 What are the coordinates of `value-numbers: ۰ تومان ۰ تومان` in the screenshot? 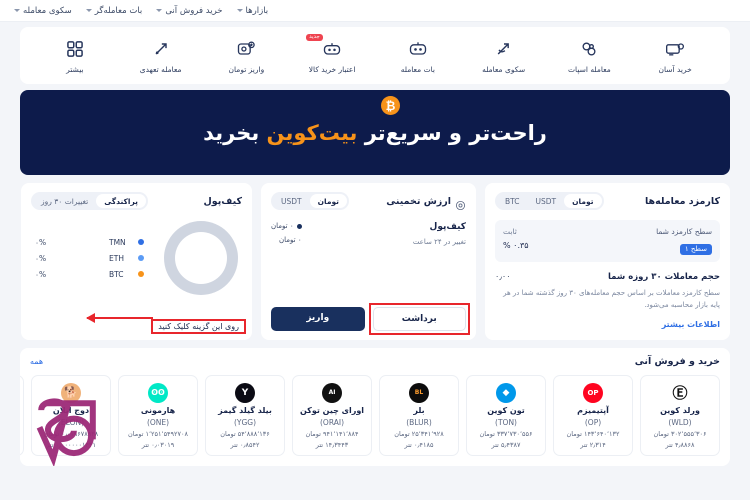 It's located at (286, 234).